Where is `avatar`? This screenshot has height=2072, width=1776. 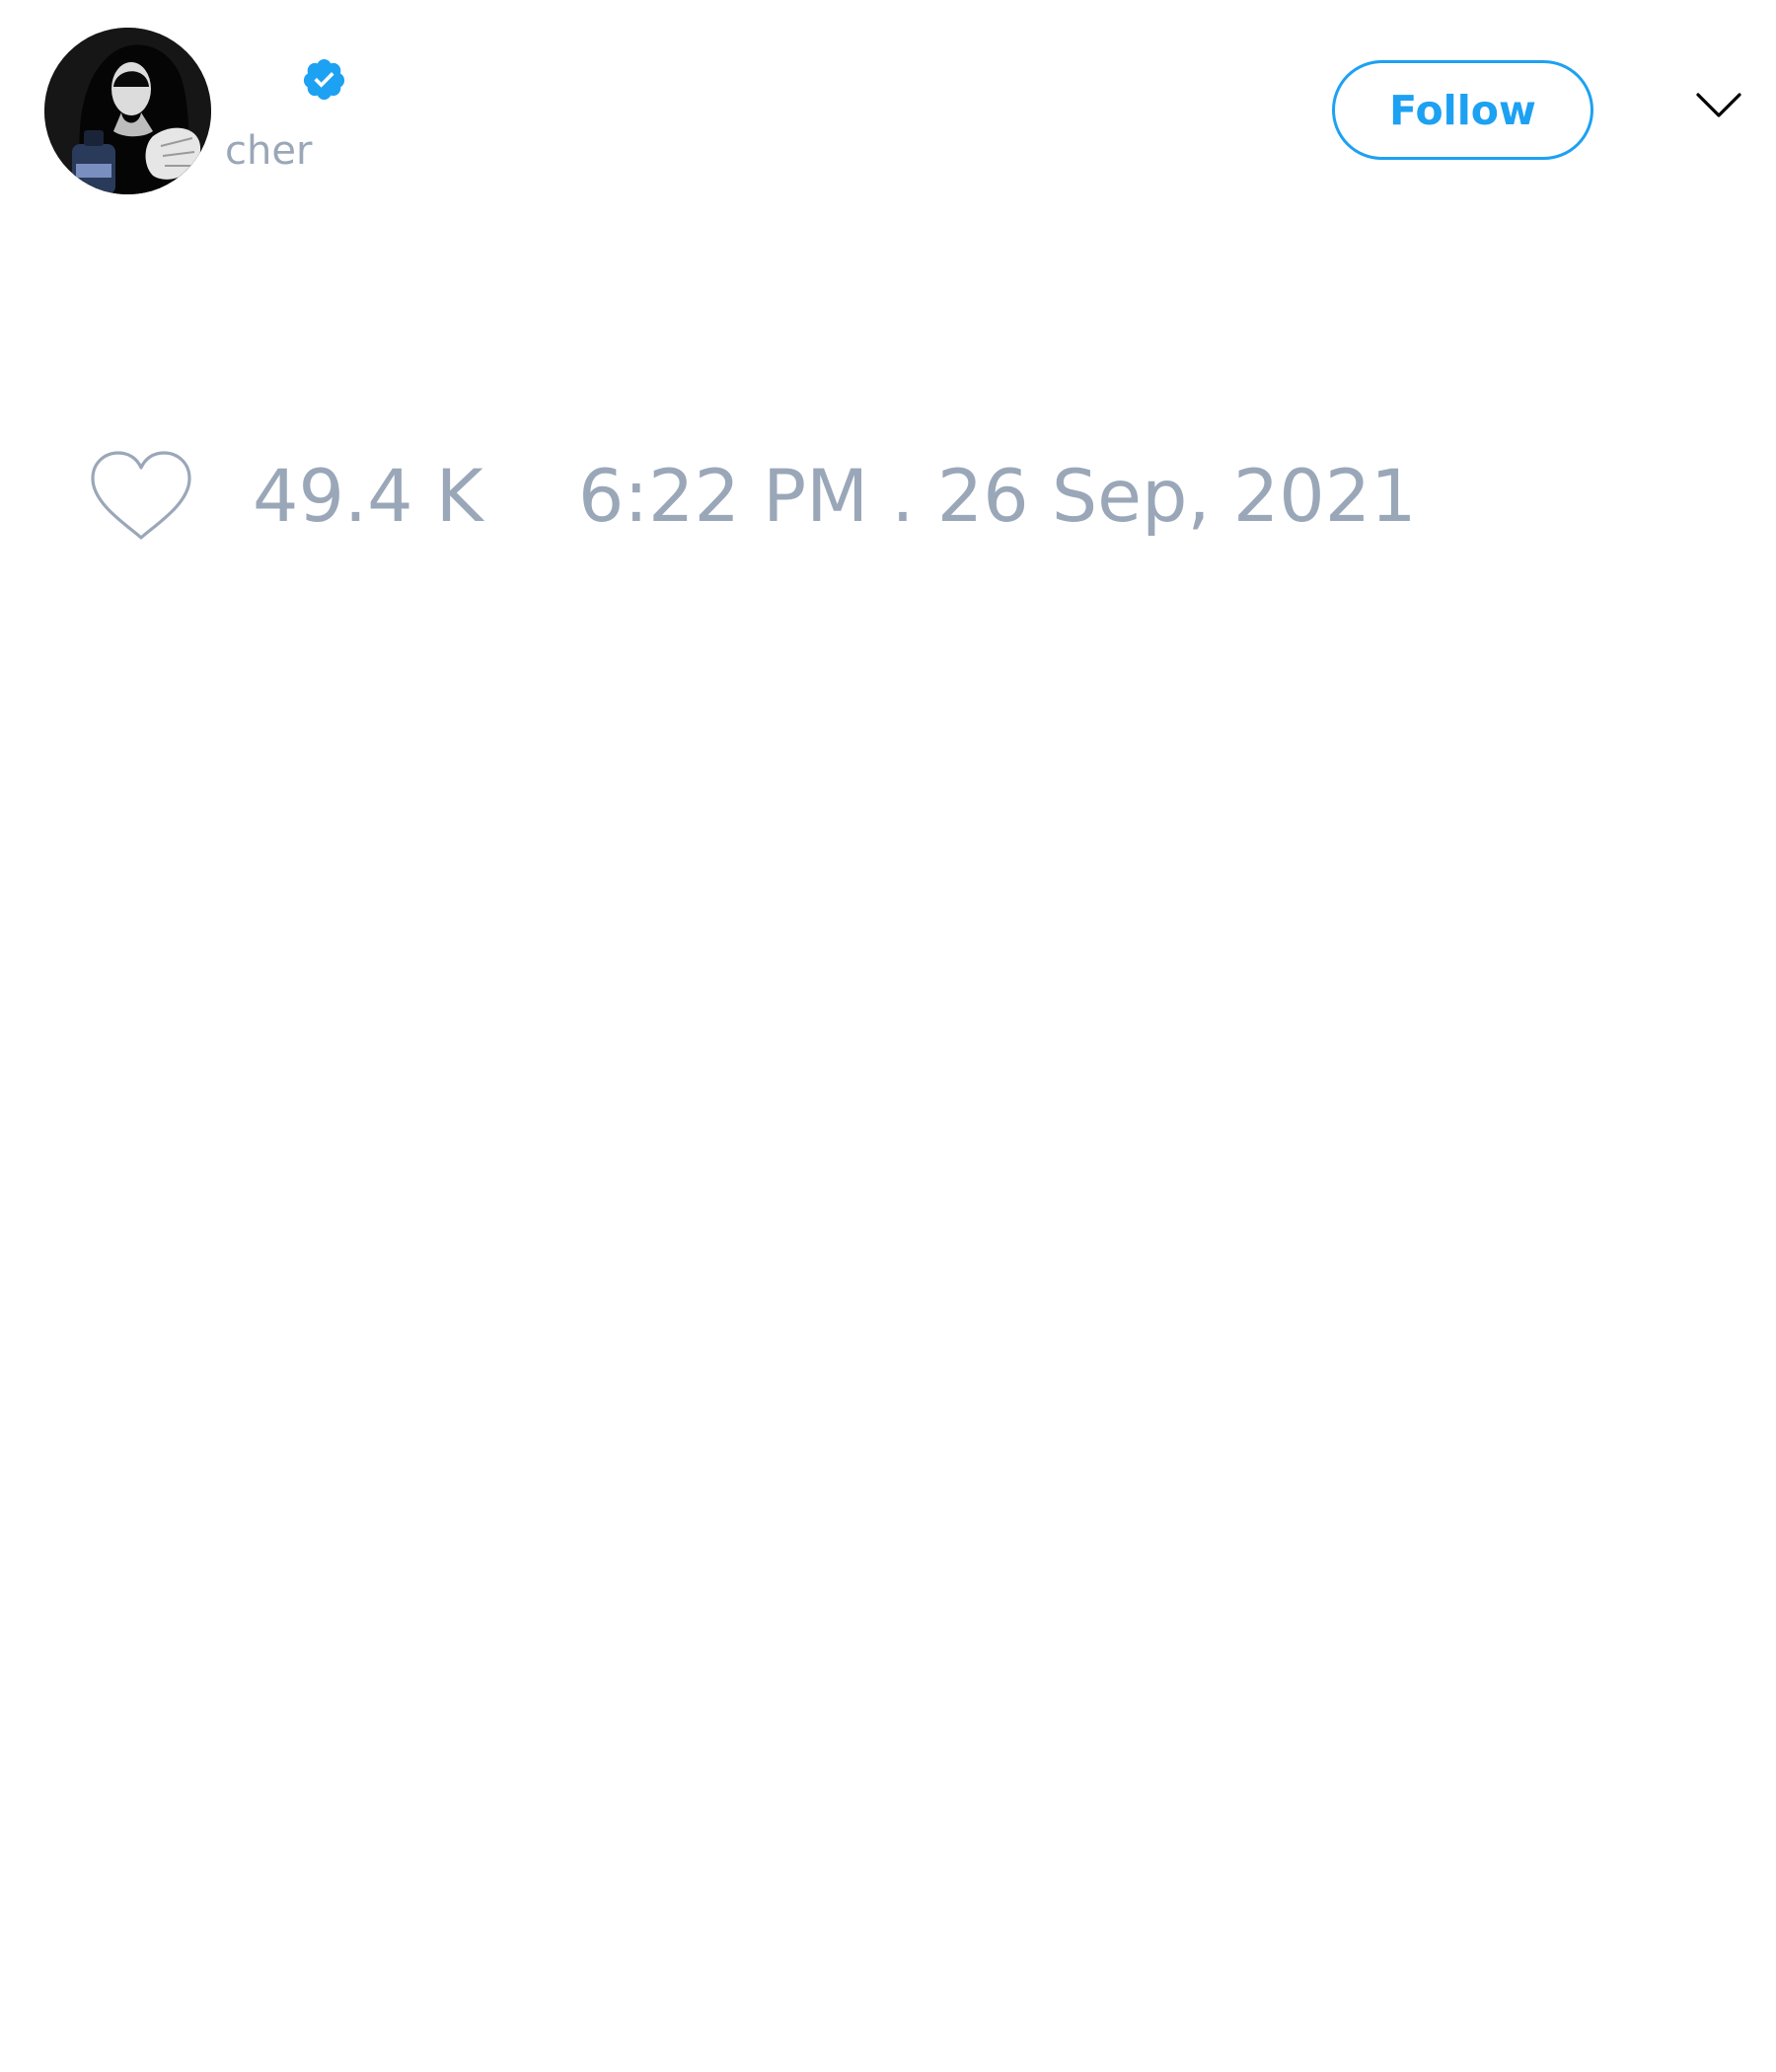 avatar is located at coordinates (128, 111).